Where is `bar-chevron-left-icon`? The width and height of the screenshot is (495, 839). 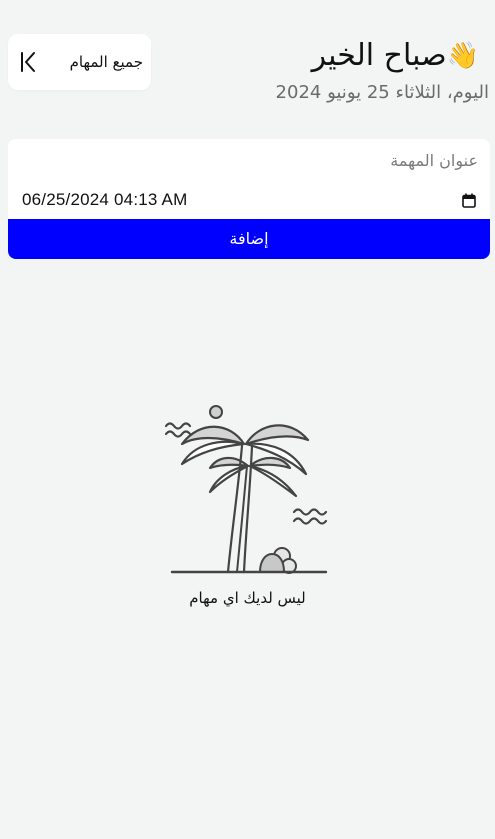 bar-chevron-left-icon is located at coordinates (29, 62).